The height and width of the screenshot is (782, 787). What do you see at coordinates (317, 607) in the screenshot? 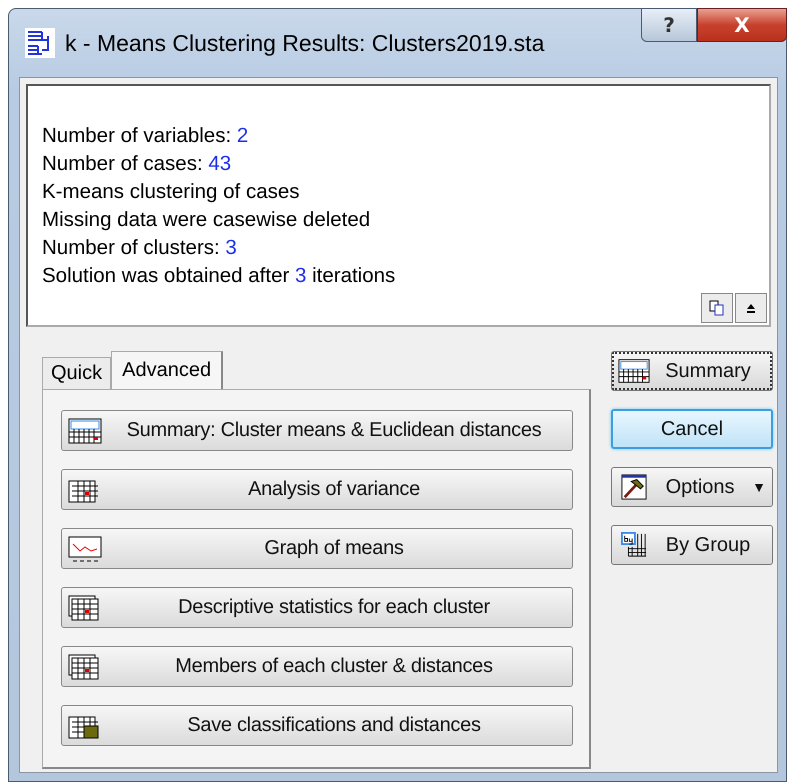
I see `action-button: Descriptive statistics for each cluster` at bounding box center [317, 607].